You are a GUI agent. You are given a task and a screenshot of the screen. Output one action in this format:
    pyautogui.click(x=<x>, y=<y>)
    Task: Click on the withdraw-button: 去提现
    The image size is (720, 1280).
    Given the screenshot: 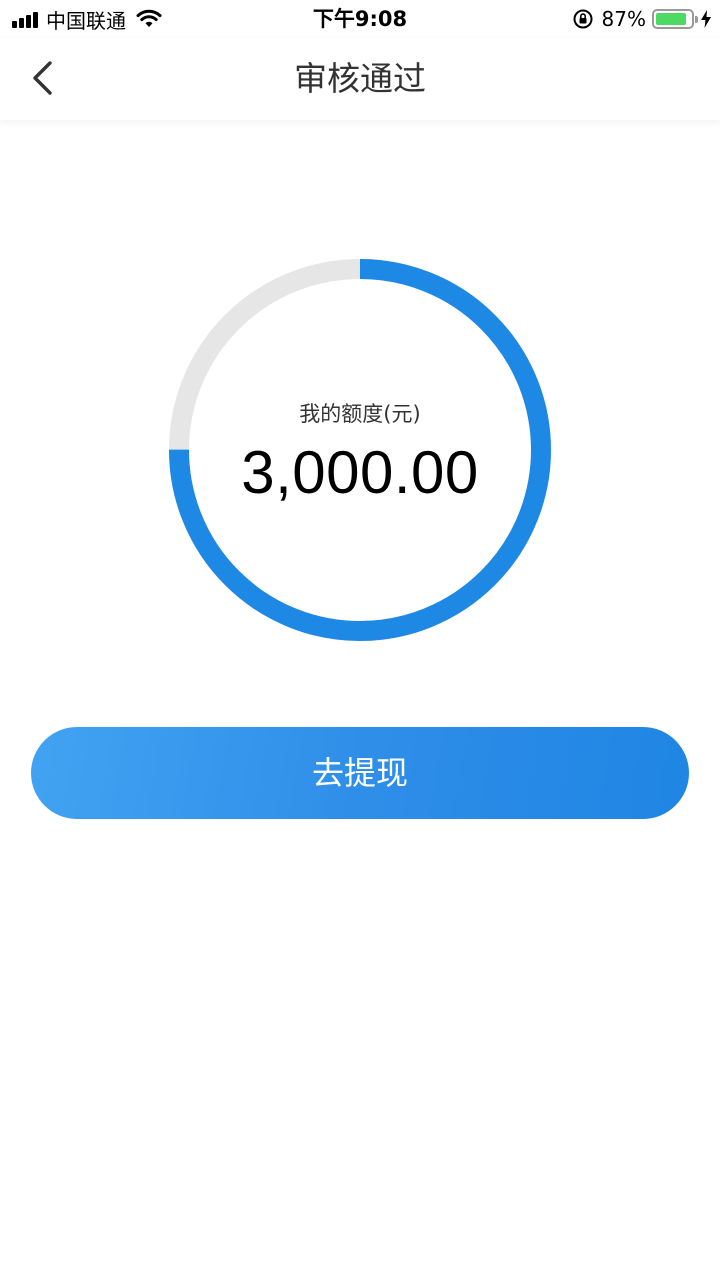 What is the action you would take?
    pyautogui.click(x=360, y=773)
    